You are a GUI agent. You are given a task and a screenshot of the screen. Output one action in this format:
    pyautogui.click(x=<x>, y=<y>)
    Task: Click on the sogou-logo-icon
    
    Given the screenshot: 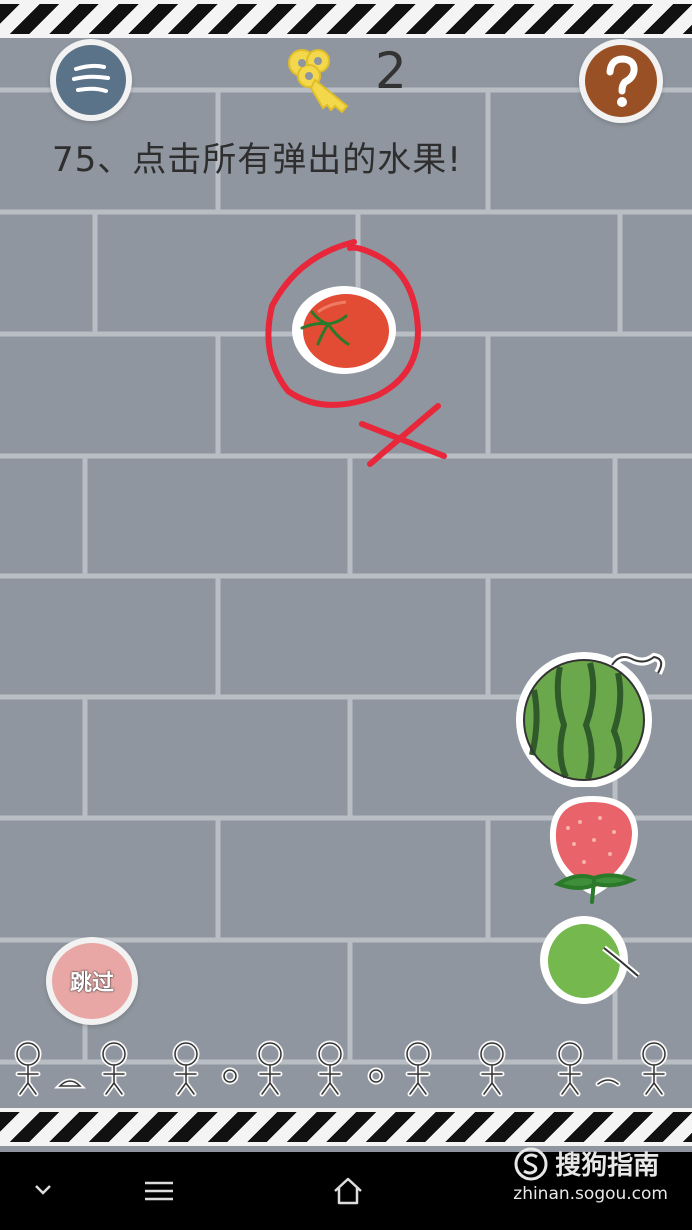 What is the action you would take?
    pyautogui.click(x=531, y=1163)
    